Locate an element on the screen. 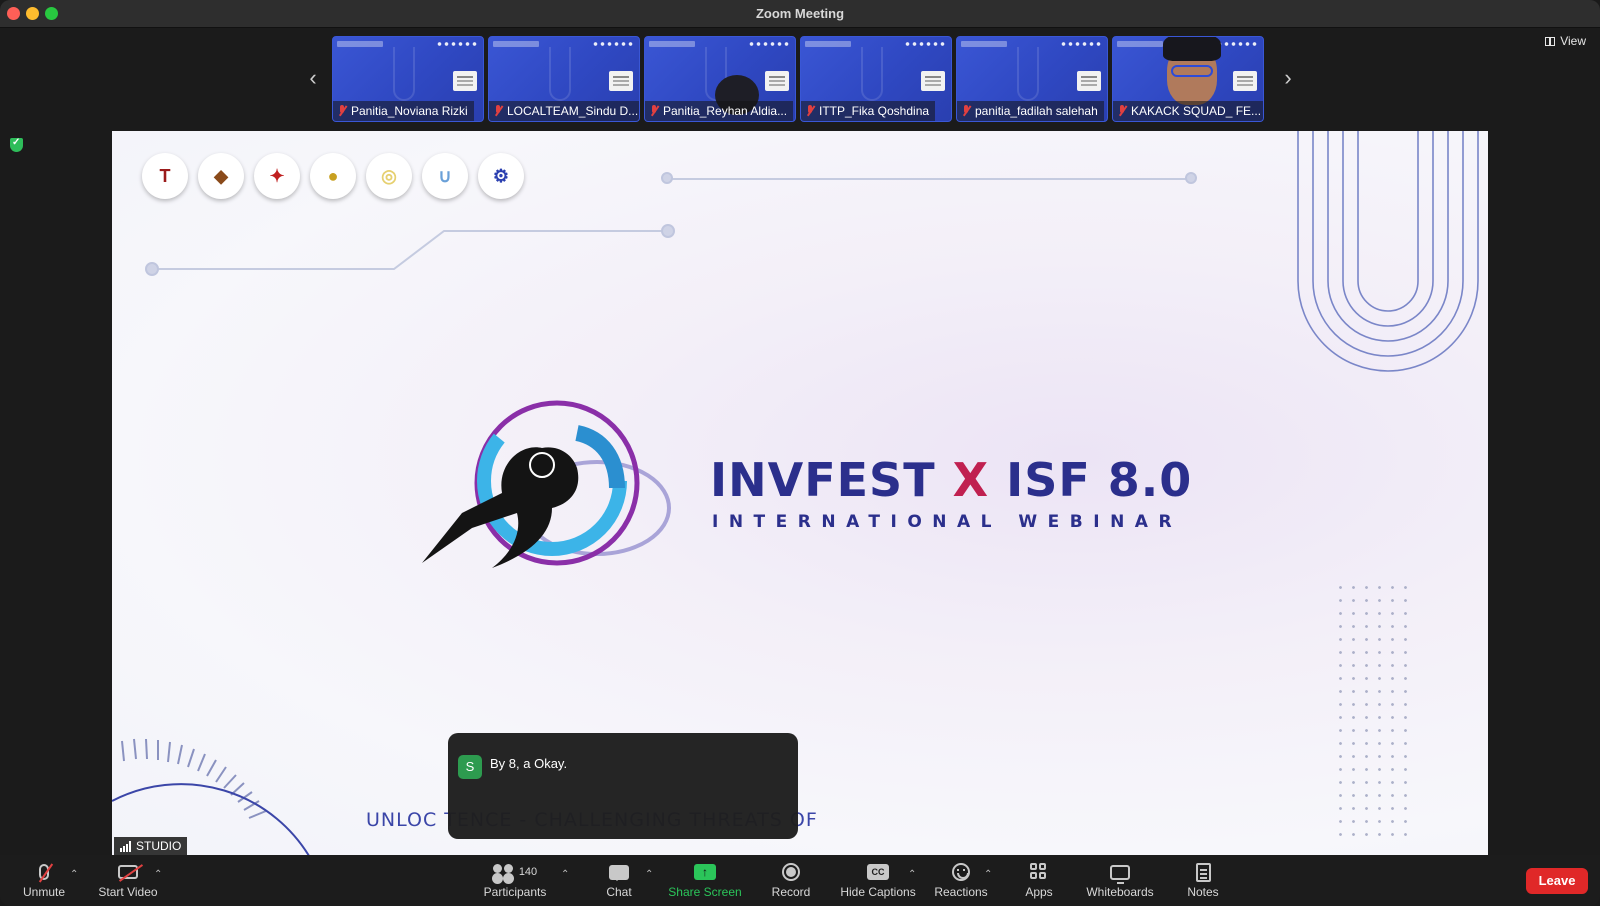 This screenshot has width=1600, height=906. live-caption-panel: S By 8, a Okay. is located at coordinates (623, 786).